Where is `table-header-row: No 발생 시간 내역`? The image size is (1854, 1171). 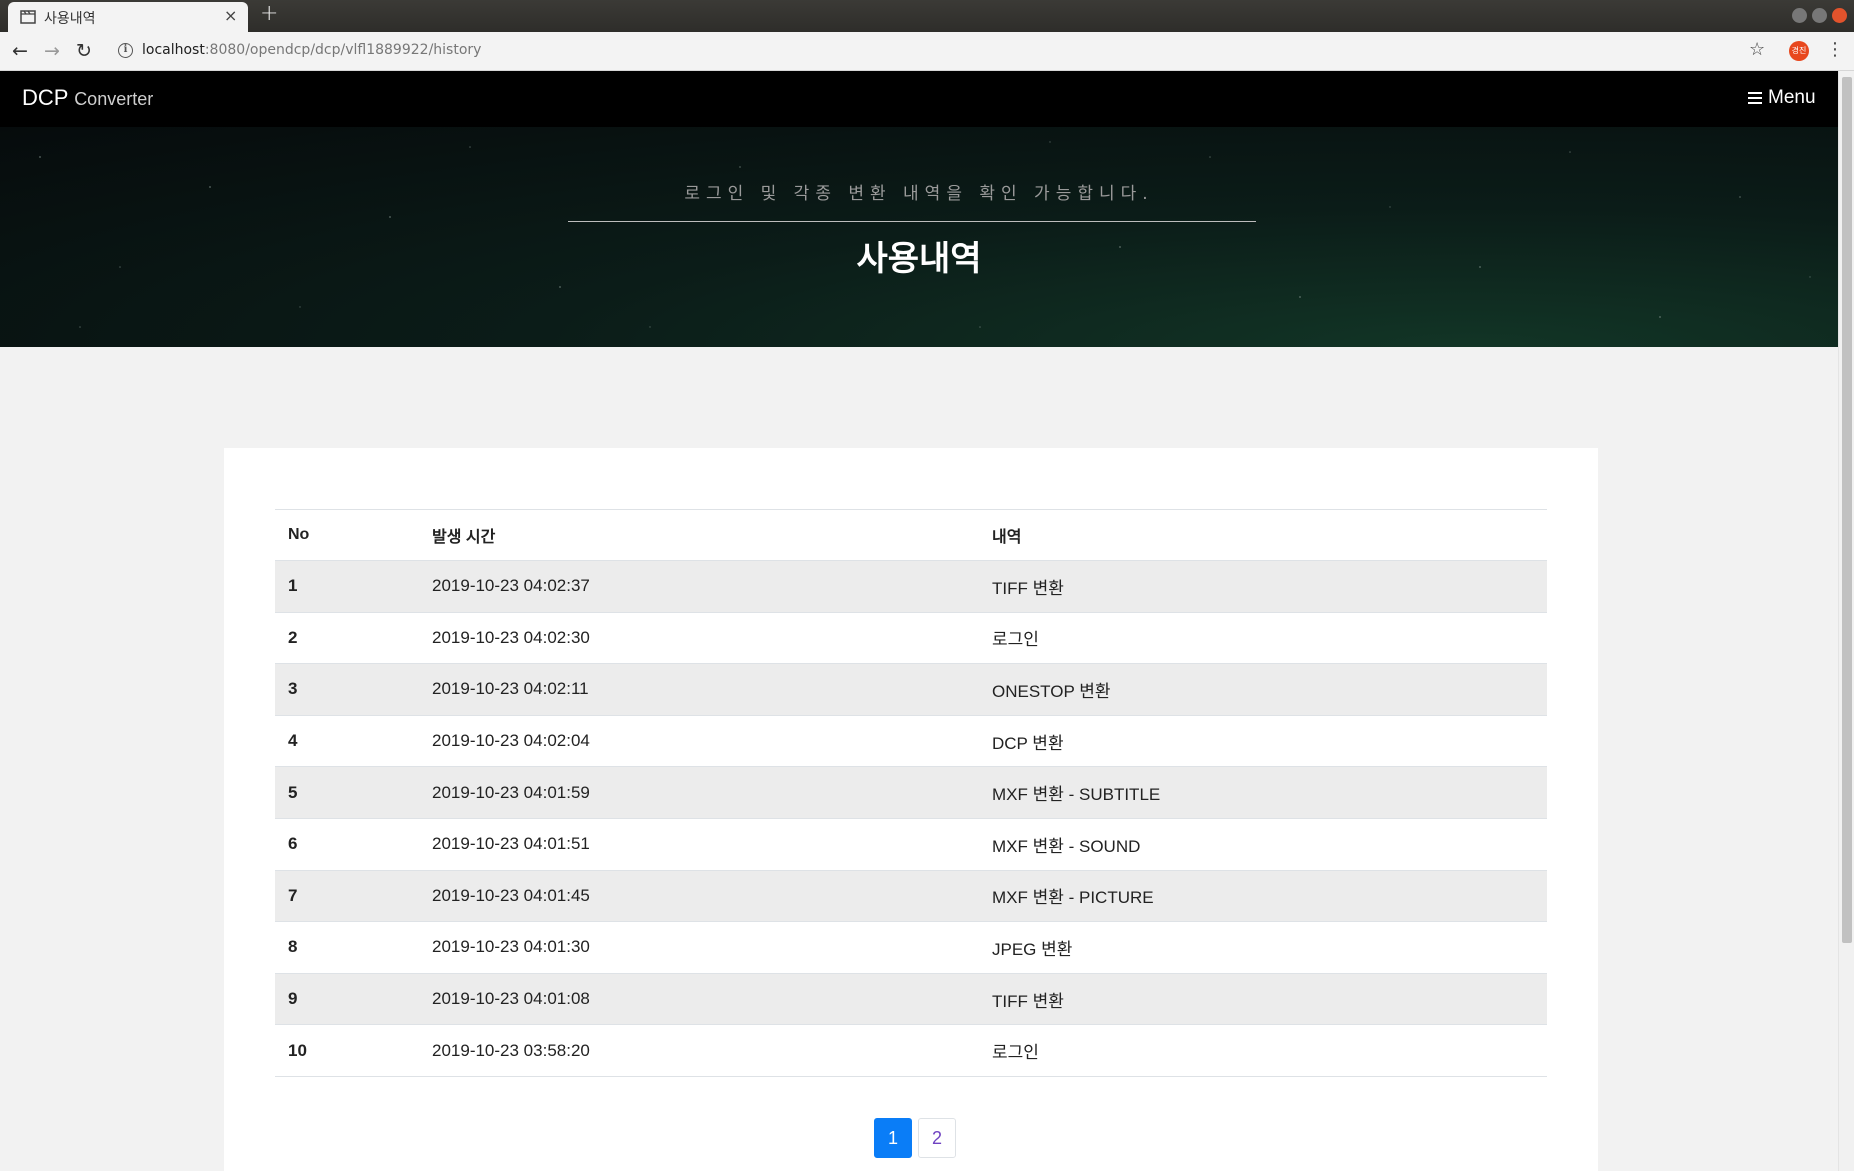
table-header-row: No 발생 시간 내역 is located at coordinates (911, 535).